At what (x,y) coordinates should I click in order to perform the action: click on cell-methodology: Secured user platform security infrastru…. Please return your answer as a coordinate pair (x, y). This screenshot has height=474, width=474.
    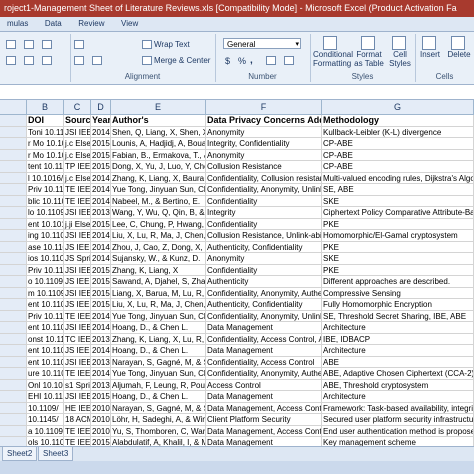
    Looking at the image, I should click on (398, 420).